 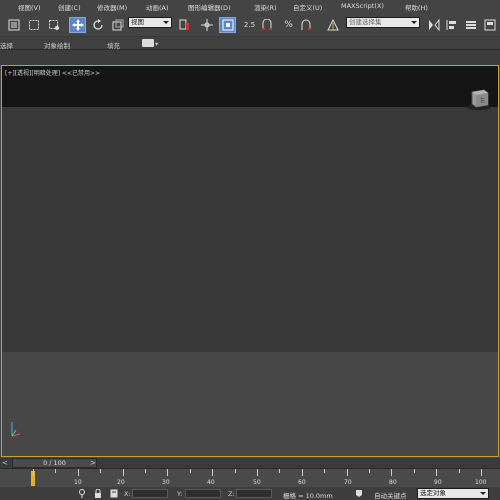 I want to click on tick-label: 100, so click(x=481, y=482).